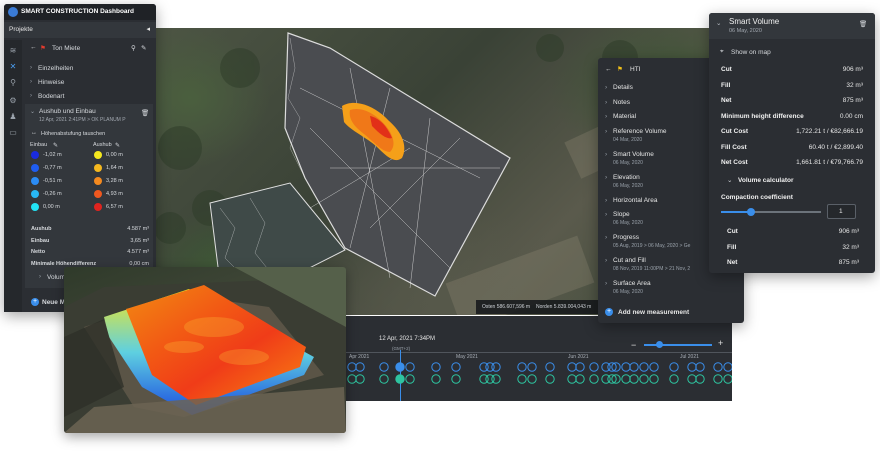 The height and width of the screenshot is (461, 880). What do you see at coordinates (143, 48) in the screenshot?
I see `edit-icon: ✎` at bounding box center [143, 48].